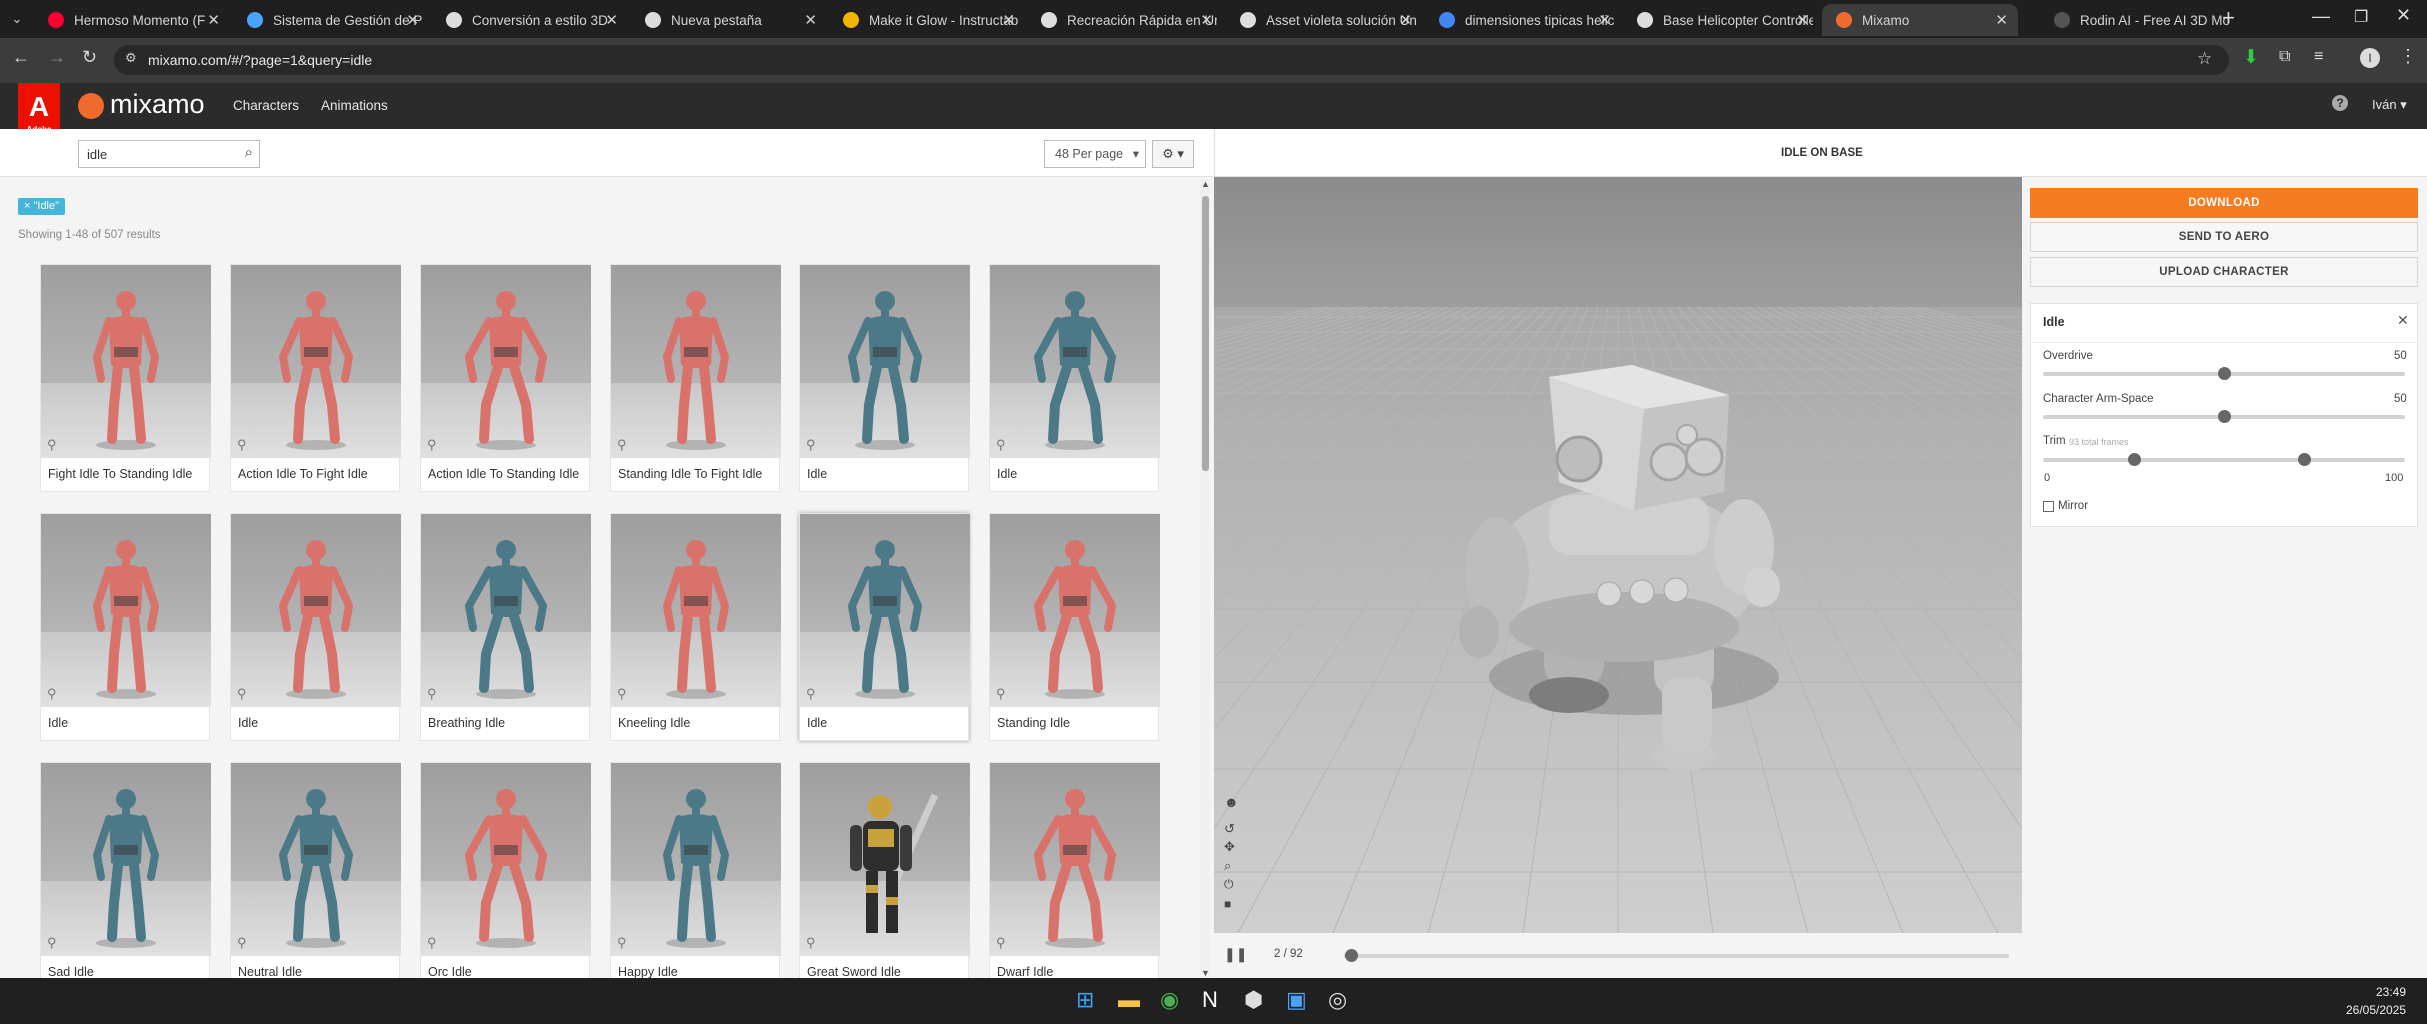 Image resolution: width=2427 pixels, height=1024 pixels. I want to click on browser-menu-icon: ⋮, so click(2408, 56).